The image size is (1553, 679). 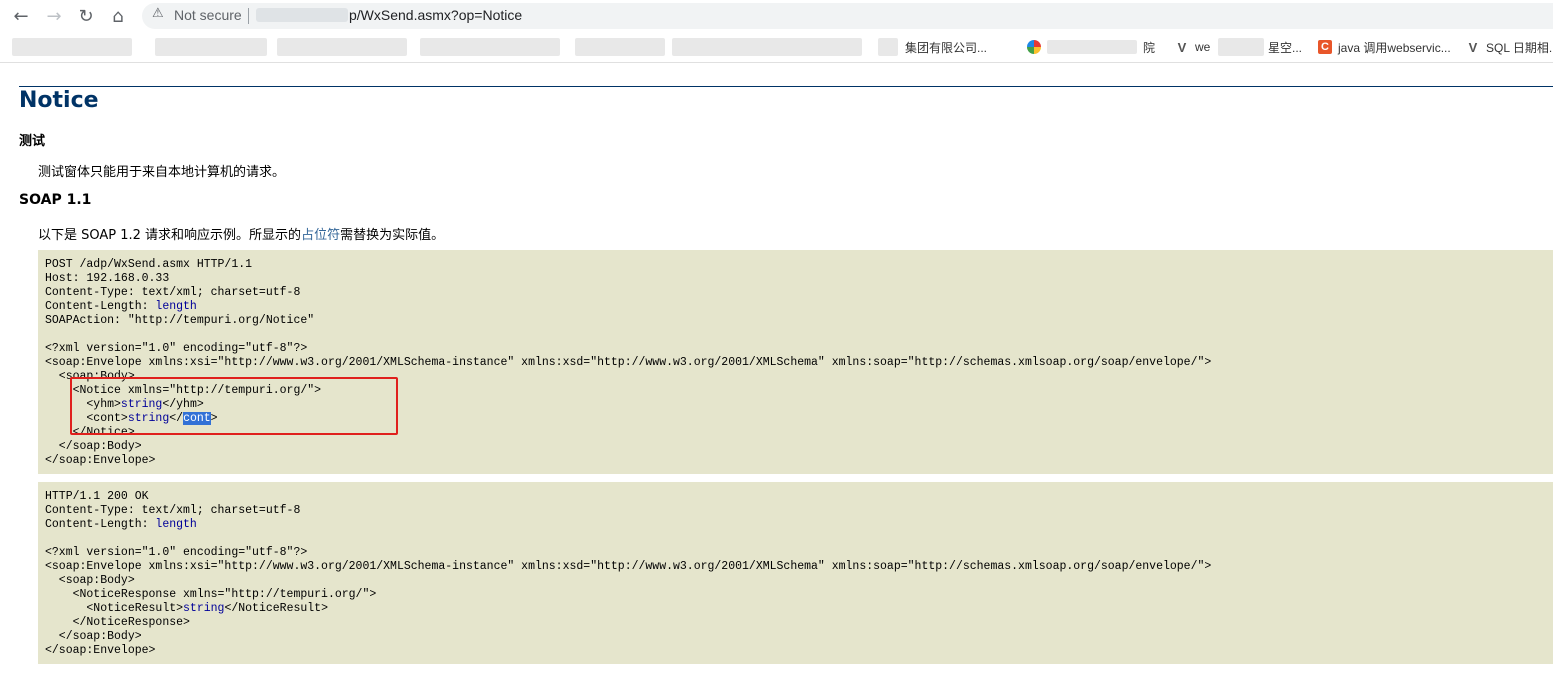 I want to click on test-note: 测试窗体只能用于来自本地计算机的请求。, so click(x=162, y=172).